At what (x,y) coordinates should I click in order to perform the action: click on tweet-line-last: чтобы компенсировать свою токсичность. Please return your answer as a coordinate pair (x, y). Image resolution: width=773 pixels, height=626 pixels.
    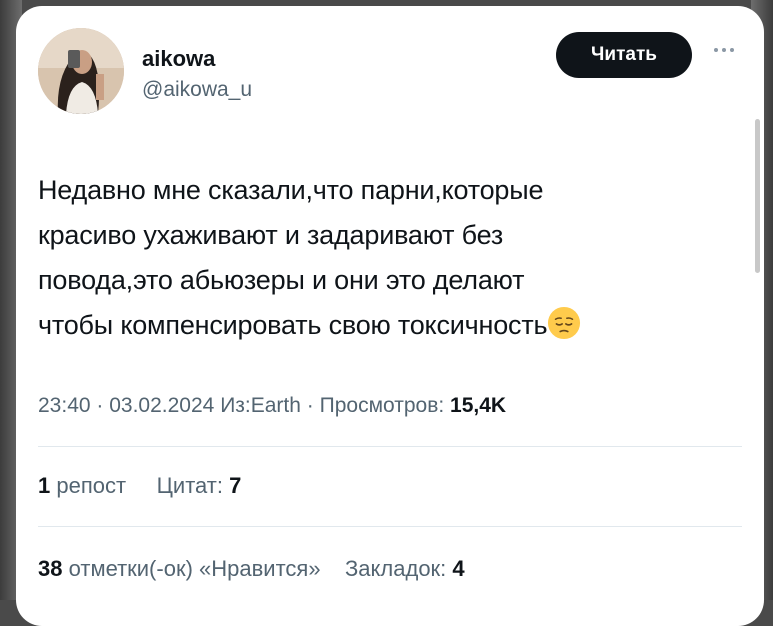
    Looking at the image, I should click on (388, 325).